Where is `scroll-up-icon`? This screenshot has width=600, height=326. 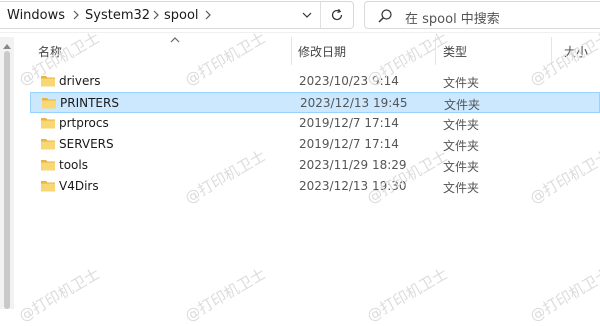 scroll-up-icon is located at coordinates (7, 44).